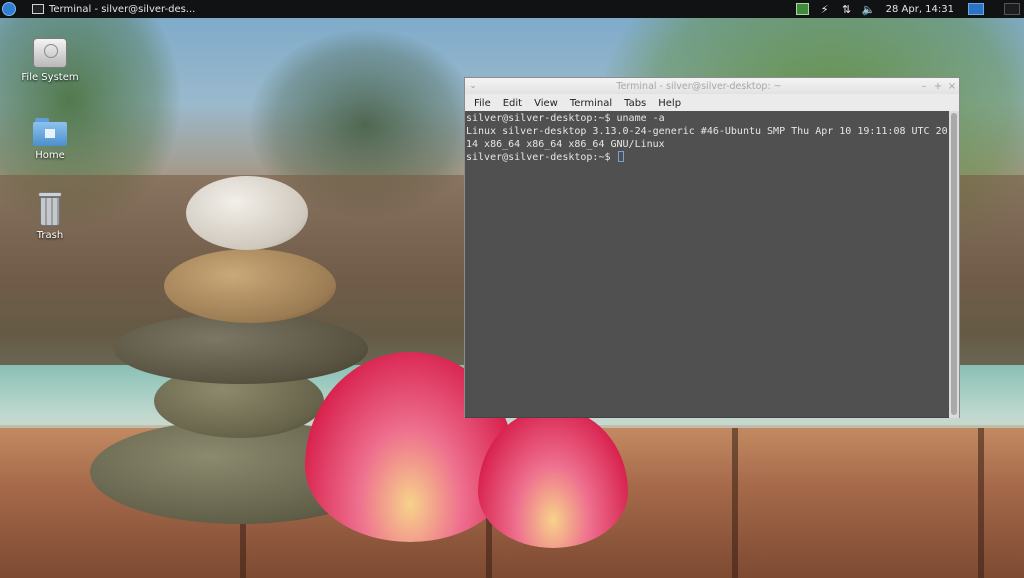  I want to click on desktop-icon-label: File System, so click(50, 77).